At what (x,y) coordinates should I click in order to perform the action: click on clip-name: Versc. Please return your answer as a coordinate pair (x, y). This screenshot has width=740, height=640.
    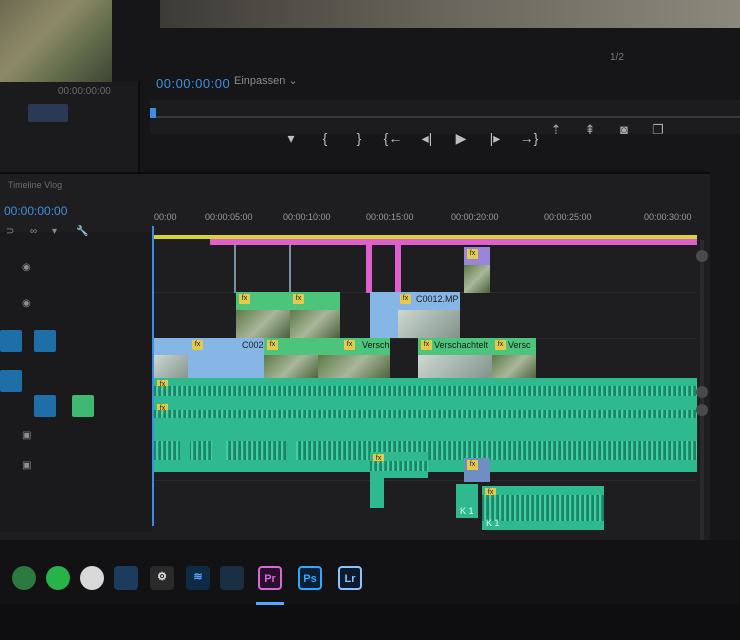
    Looking at the image, I should click on (519, 345).